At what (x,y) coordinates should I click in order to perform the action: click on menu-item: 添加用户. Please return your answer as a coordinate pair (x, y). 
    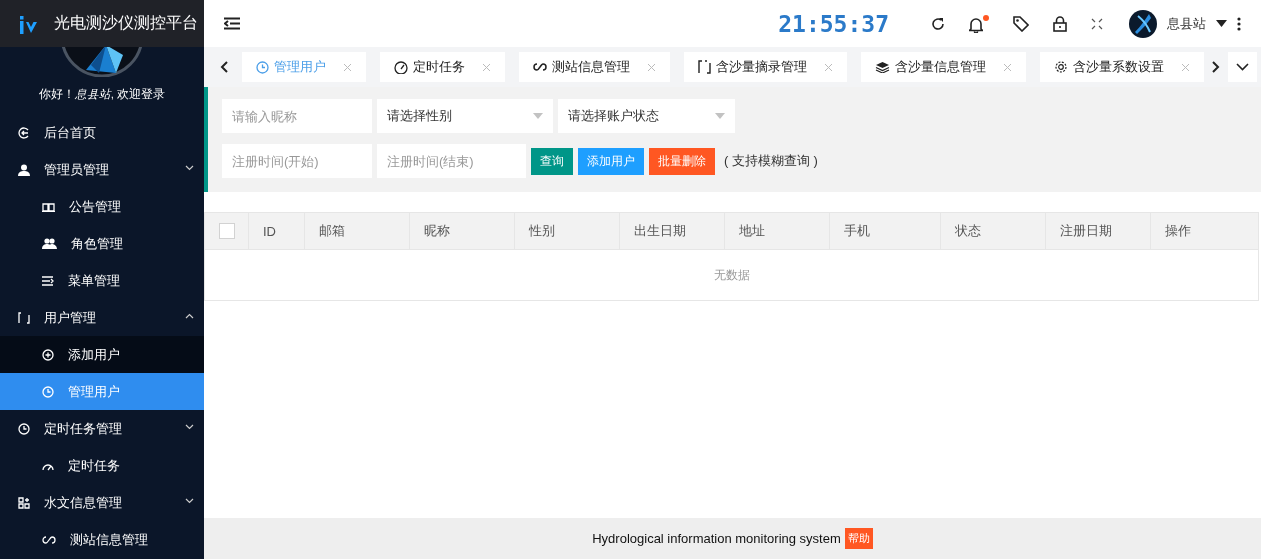
    Looking at the image, I should click on (102, 354).